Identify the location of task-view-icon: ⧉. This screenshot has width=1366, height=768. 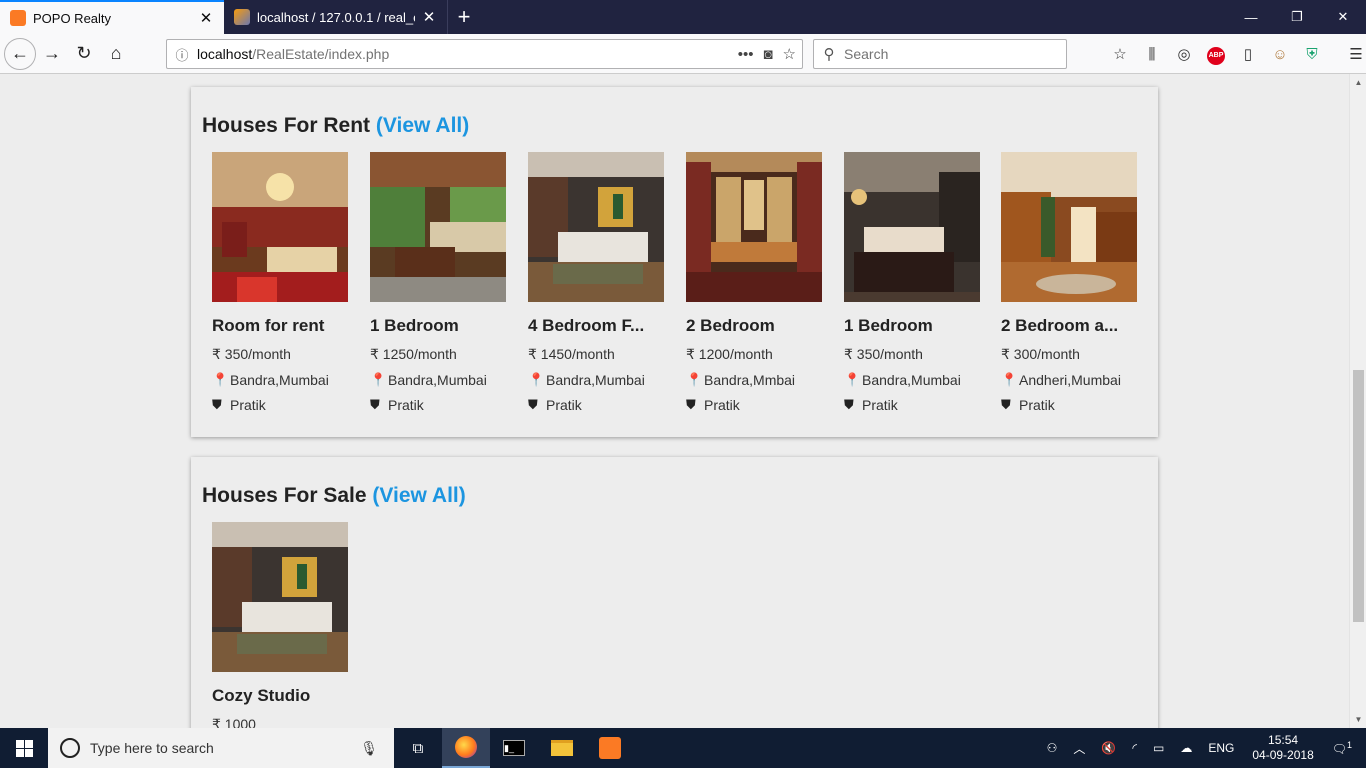
(418, 748).